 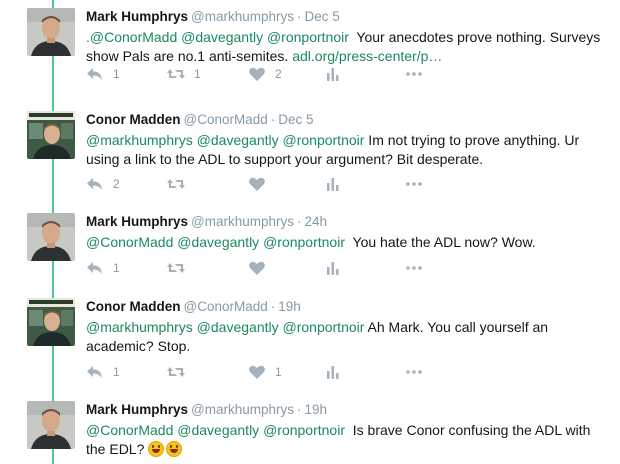 I want to click on like-count: 2, so click(x=278, y=74).